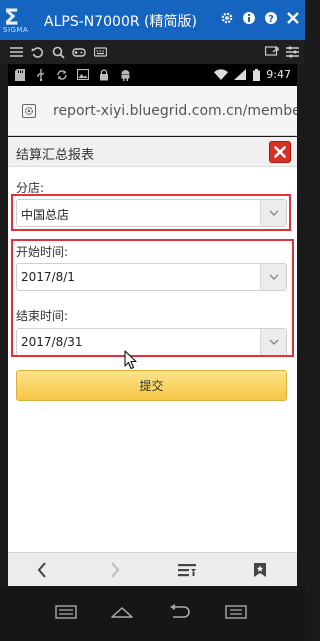 The image size is (320, 641). I want to click on panel-header: 结算汇总报表, so click(152, 152).